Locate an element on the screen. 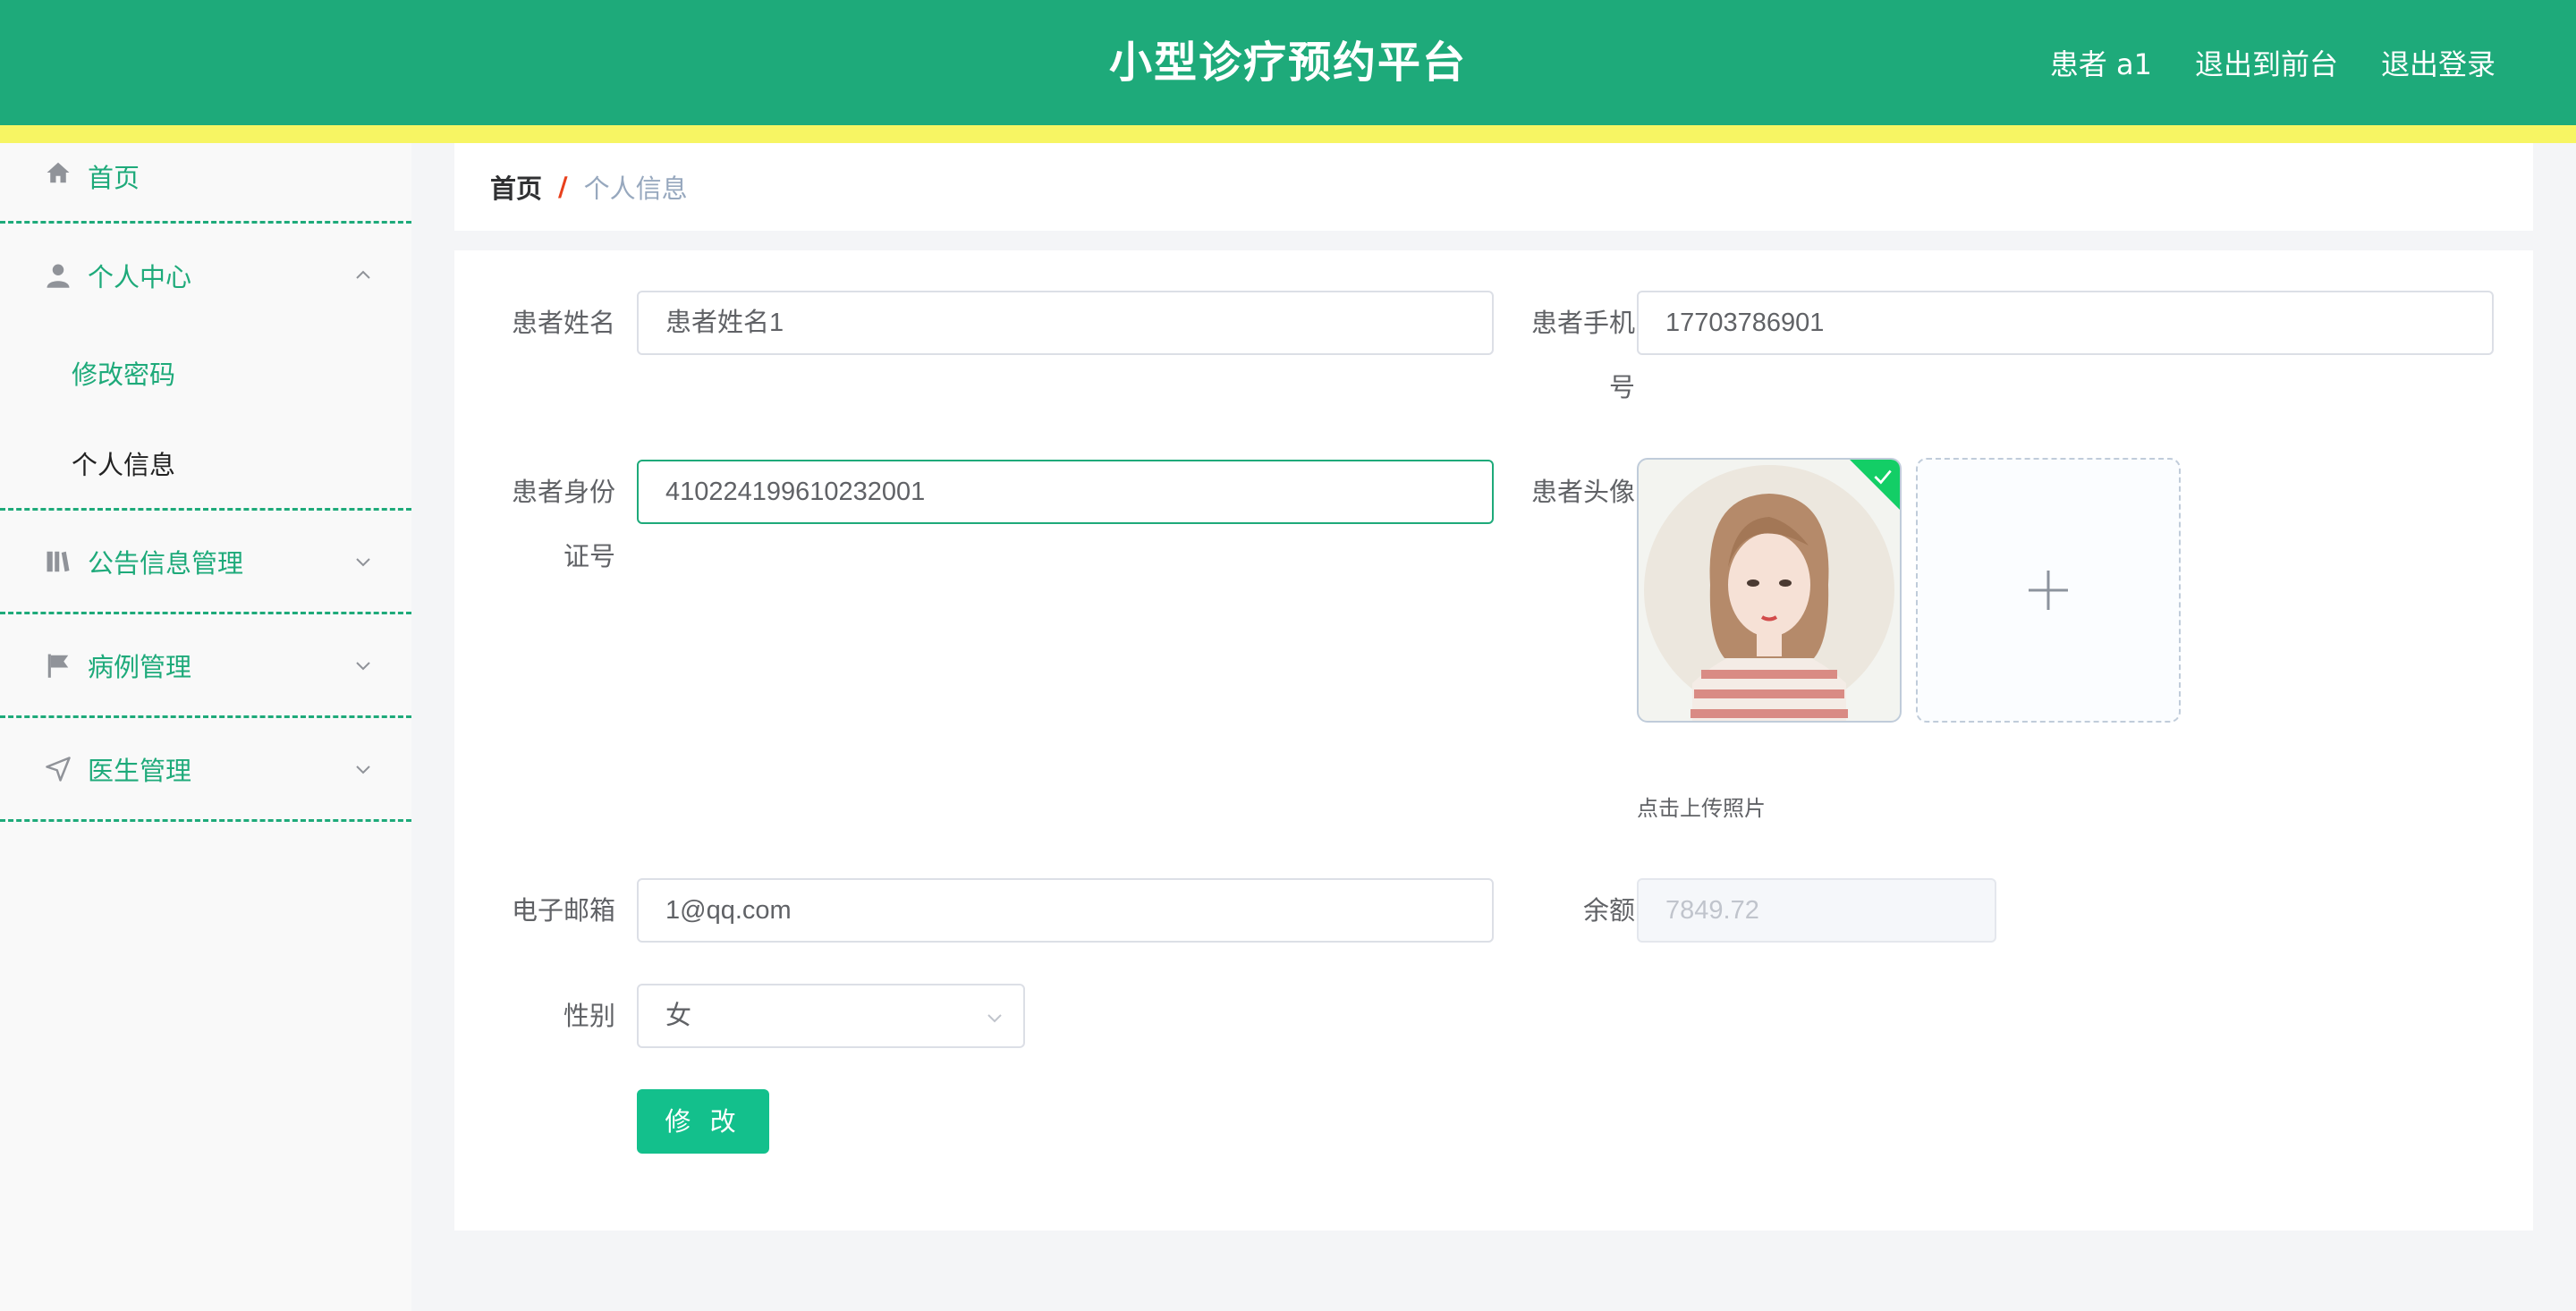 The height and width of the screenshot is (1311, 2576). home-icon is located at coordinates (58, 172).